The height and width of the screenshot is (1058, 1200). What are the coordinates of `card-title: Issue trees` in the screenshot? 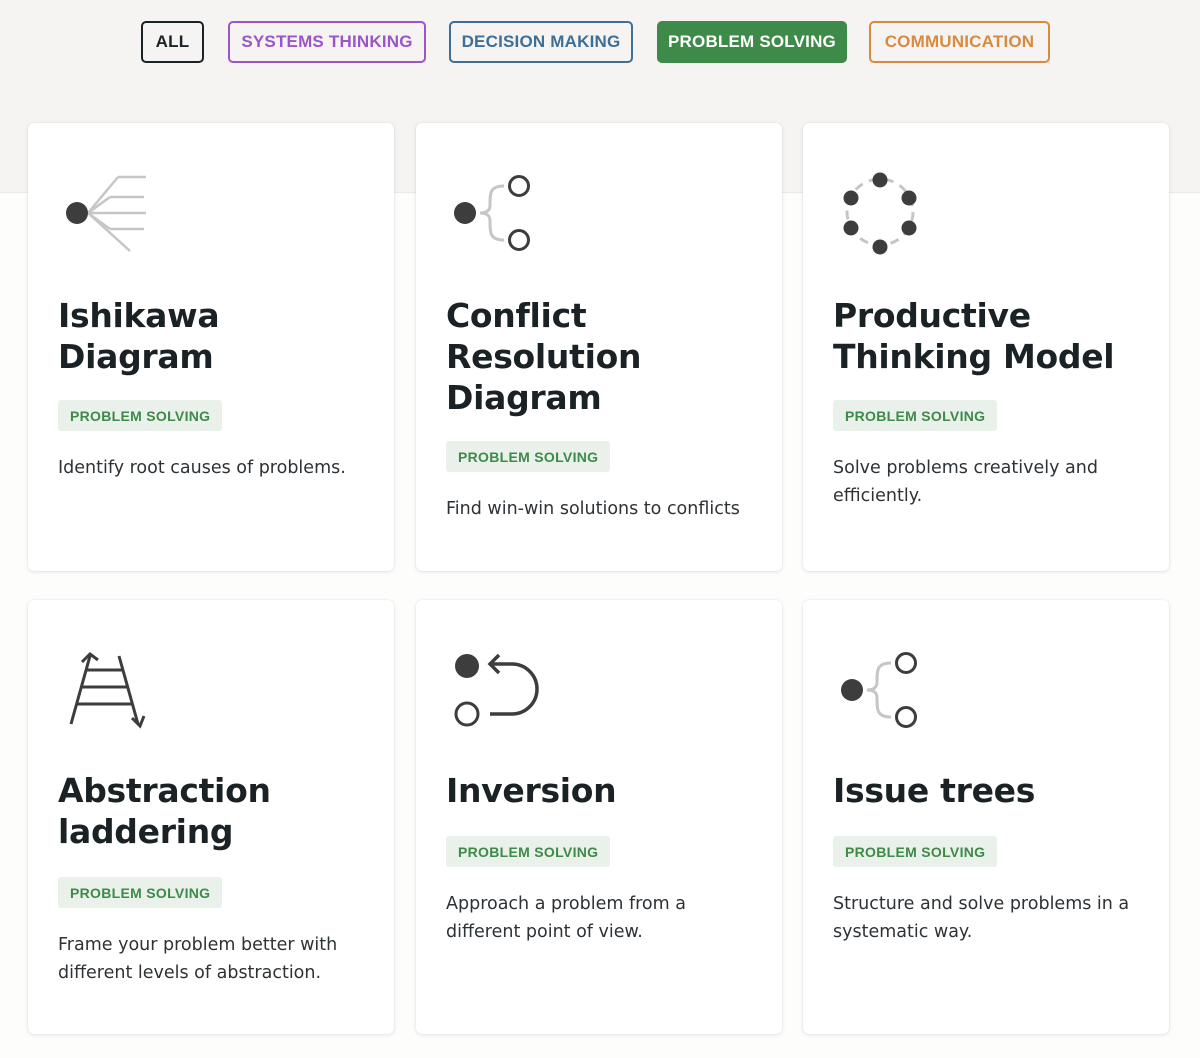 It's located at (934, 790).